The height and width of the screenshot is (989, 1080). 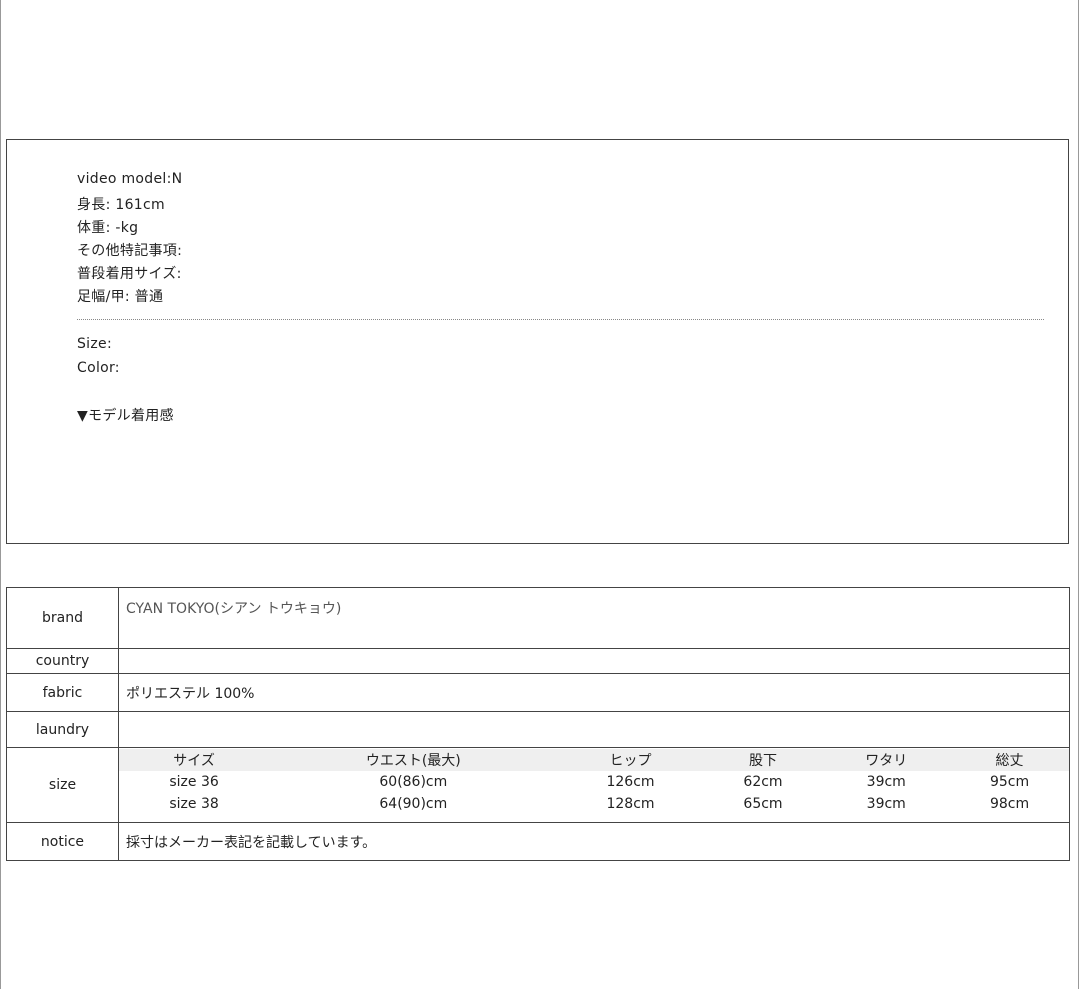 I want to click on size-cell: 65cm, so click(x=763, y=804).